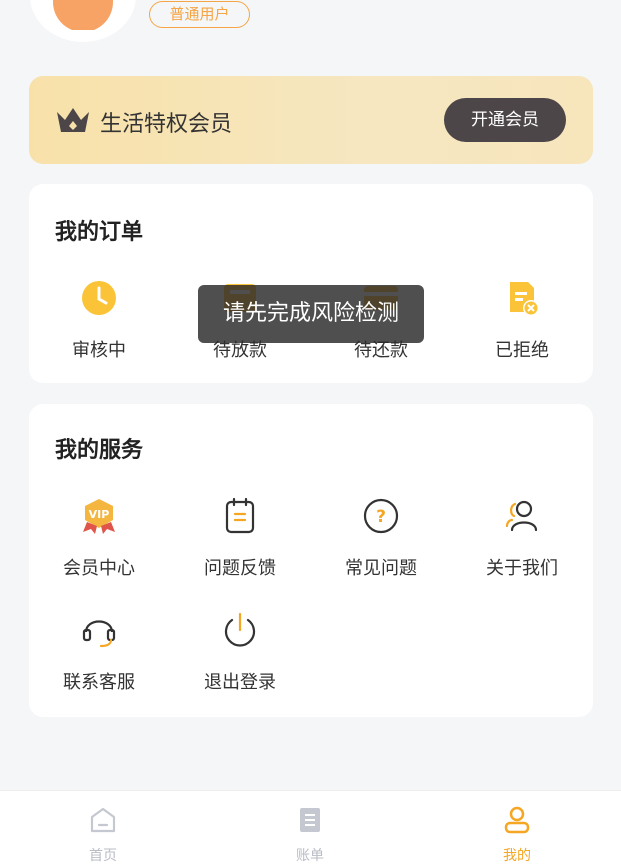  I want to click on service-item-label: 会员中心, so click(99, 568).